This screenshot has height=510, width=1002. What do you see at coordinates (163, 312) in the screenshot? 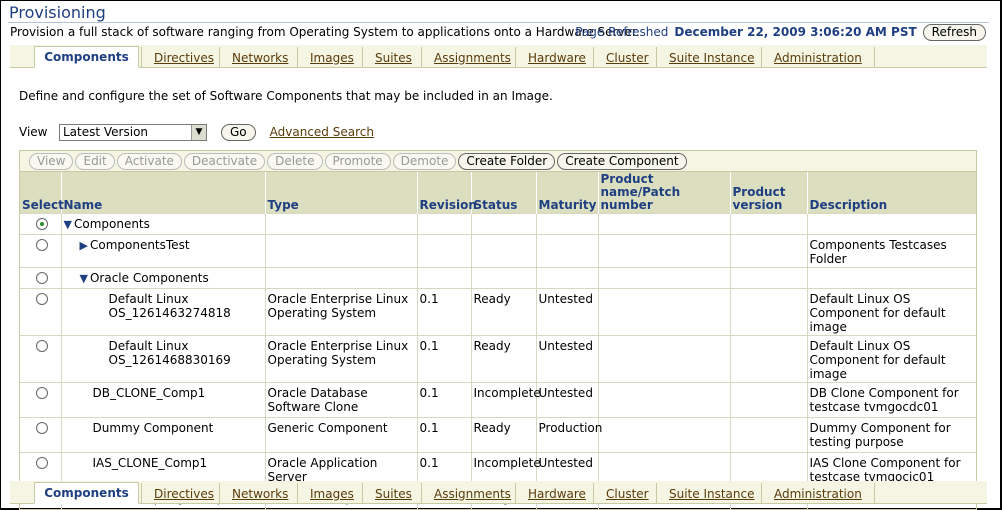
I see `row-name: Default Linux OS_1261463274818` at bounding box center [163, 312].